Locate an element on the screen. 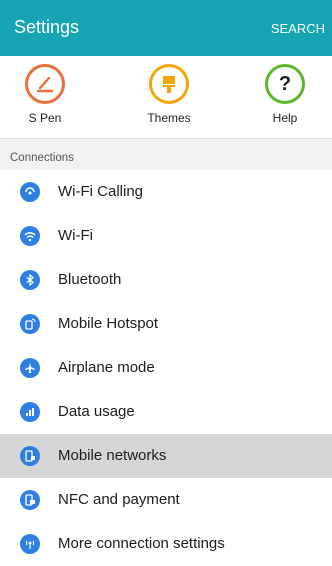 This screenshot has width=332, height=566. list-item-wifi: Wi-Fi is located at coordinates (166, 236).